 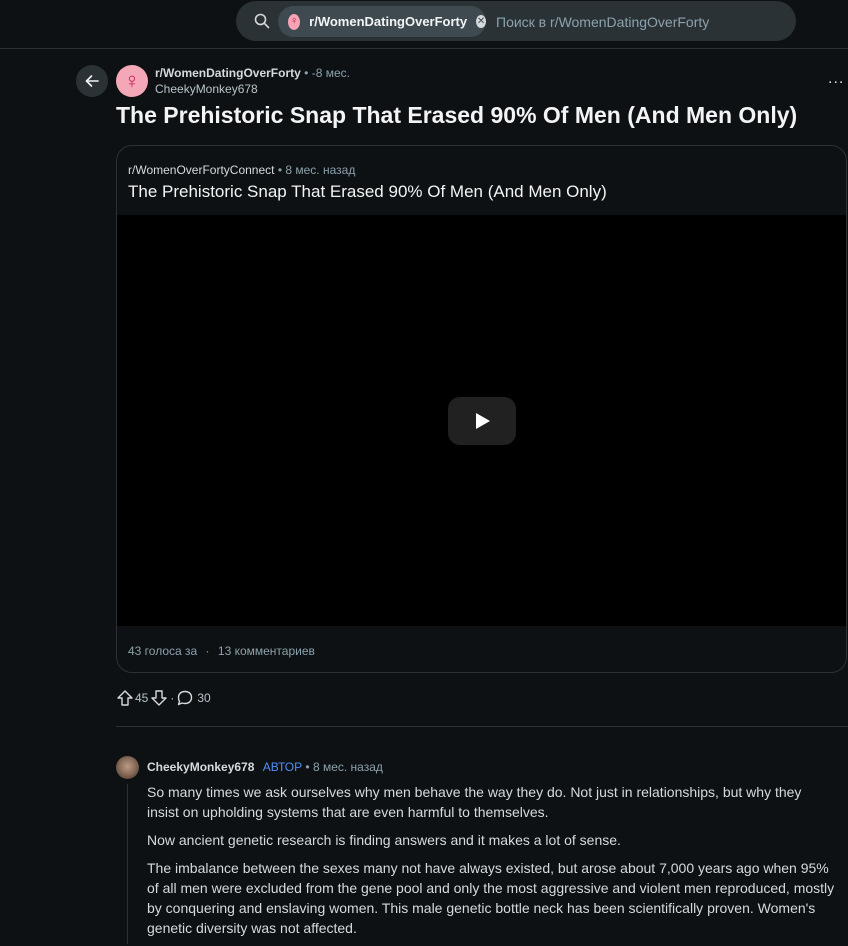 I want to click on subreddit-filter-chip: ♀ r/WomenDatingOverForty ✕, so click(x=382, y=21).